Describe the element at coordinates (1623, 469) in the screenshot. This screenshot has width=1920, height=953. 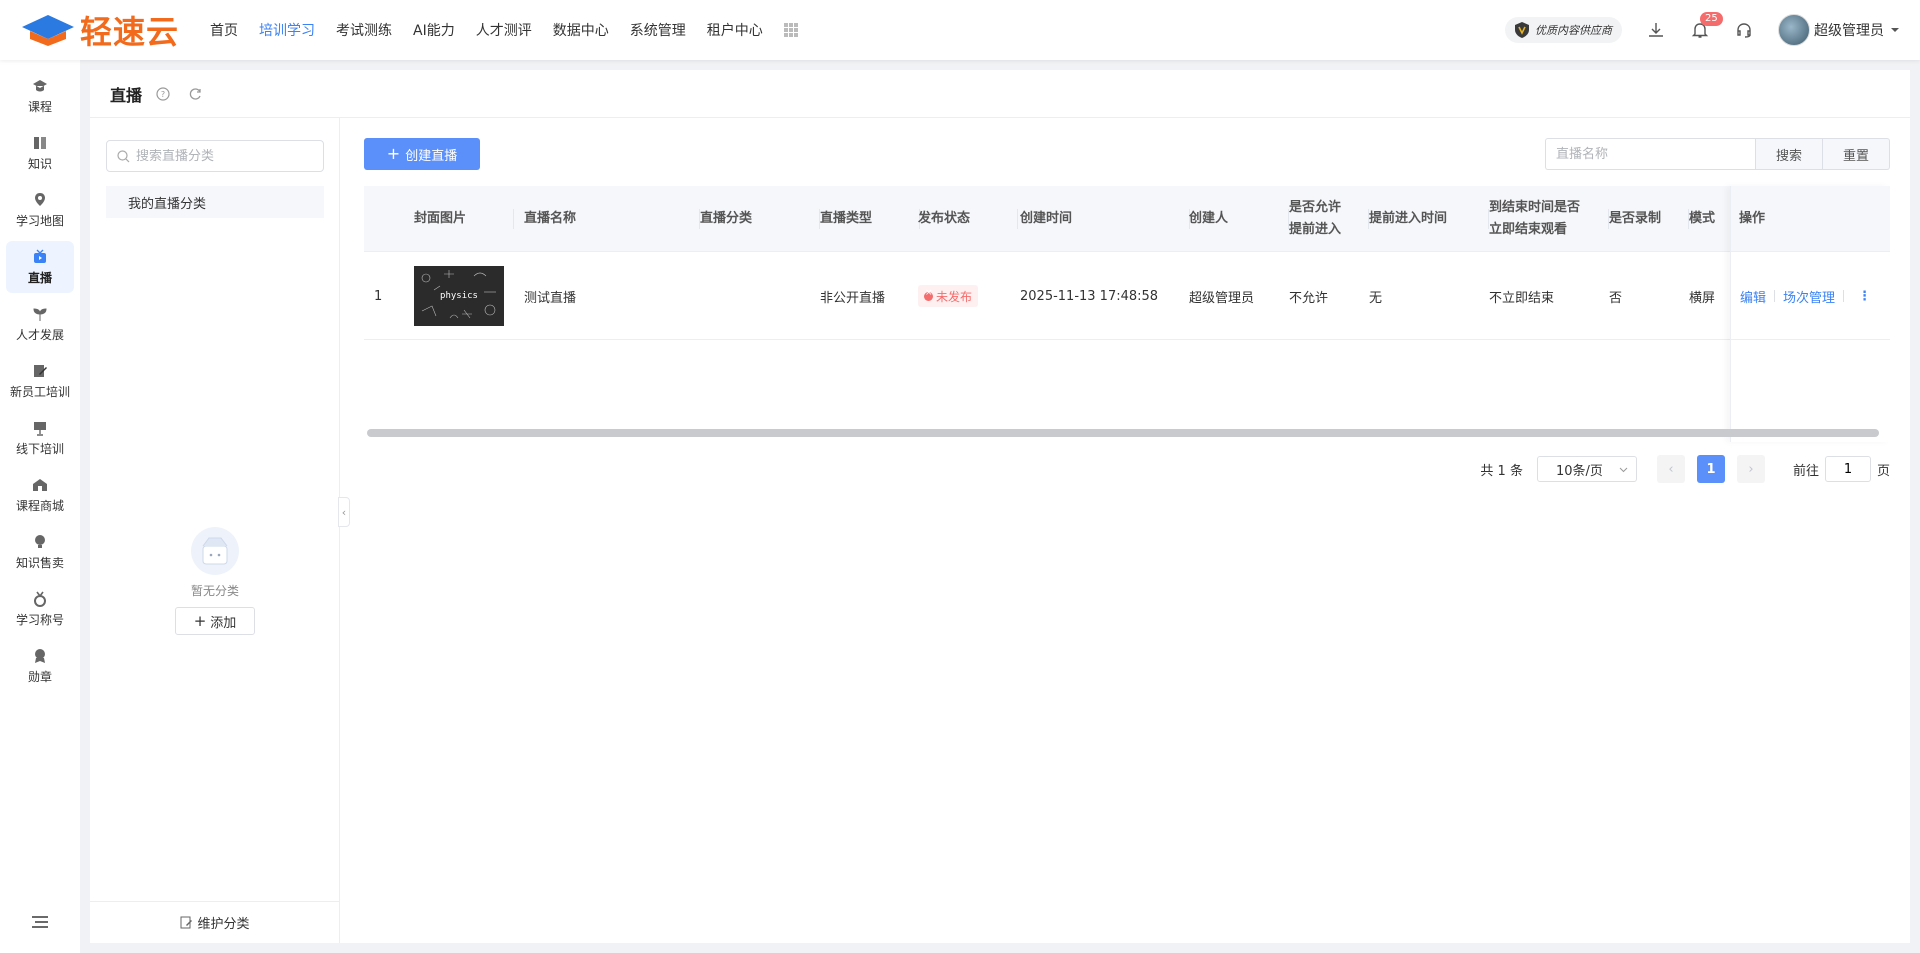
I see `chevron-down-icon` at that location.